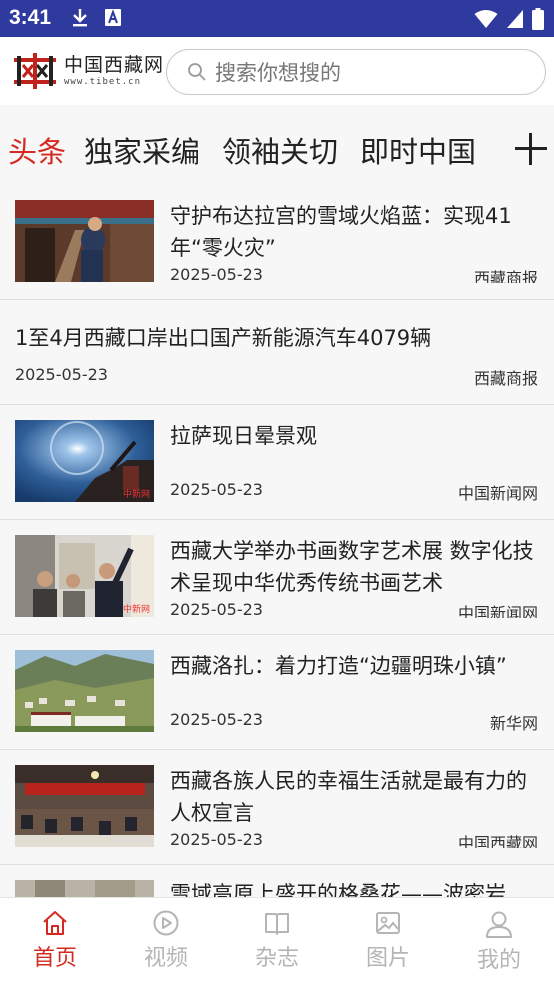 The image size is (554, 984). I want to click on nav-label: 图片, so click(387, 958).